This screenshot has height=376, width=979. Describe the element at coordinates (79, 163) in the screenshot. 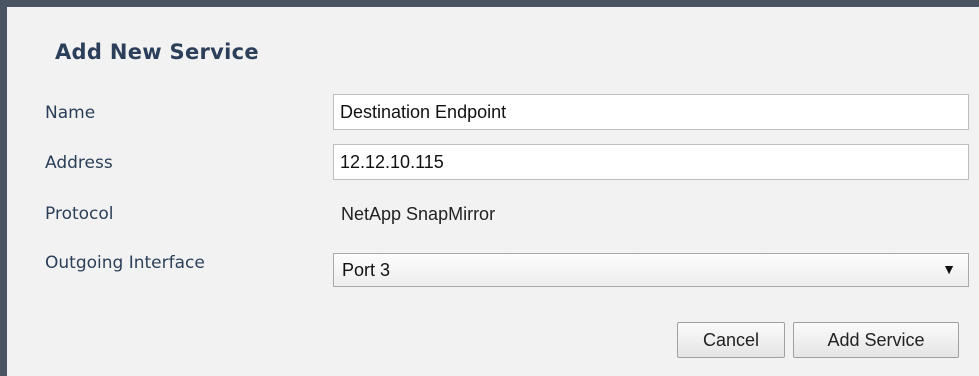

I see `address-label: Address` at that location.